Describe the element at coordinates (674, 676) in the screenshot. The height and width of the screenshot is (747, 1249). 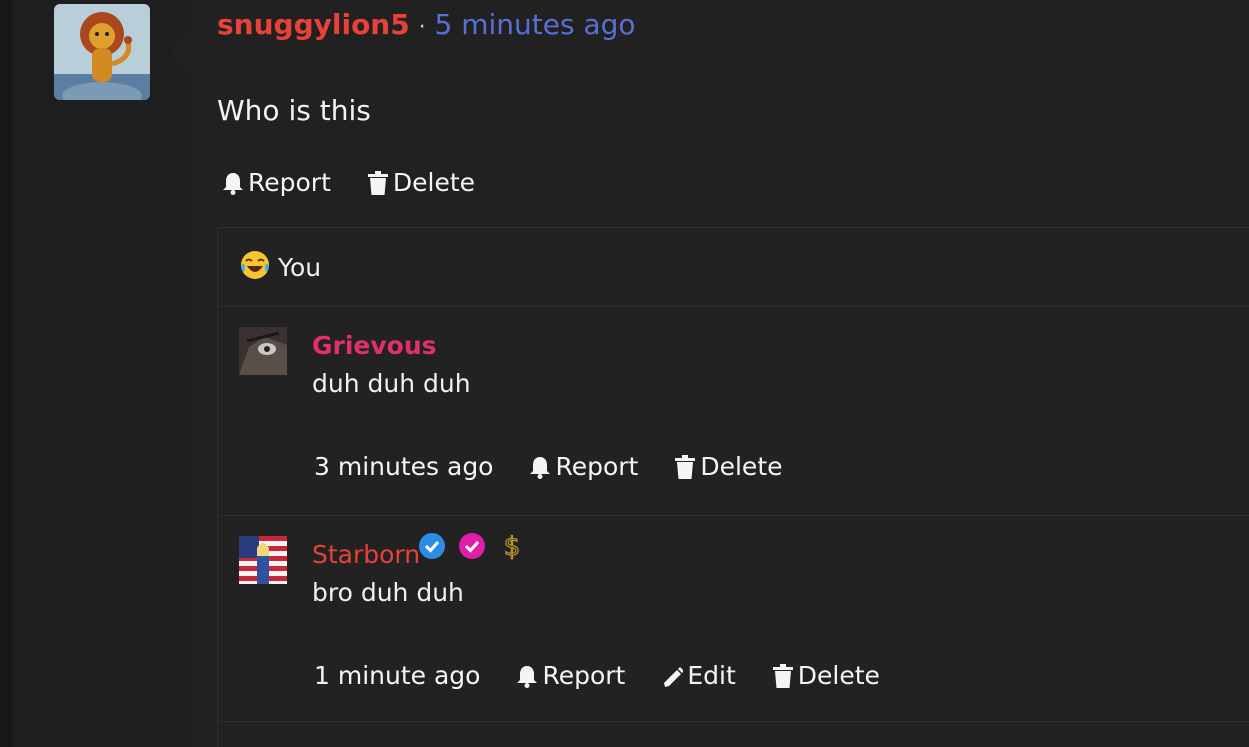
I see `pencil-icon` at that location.